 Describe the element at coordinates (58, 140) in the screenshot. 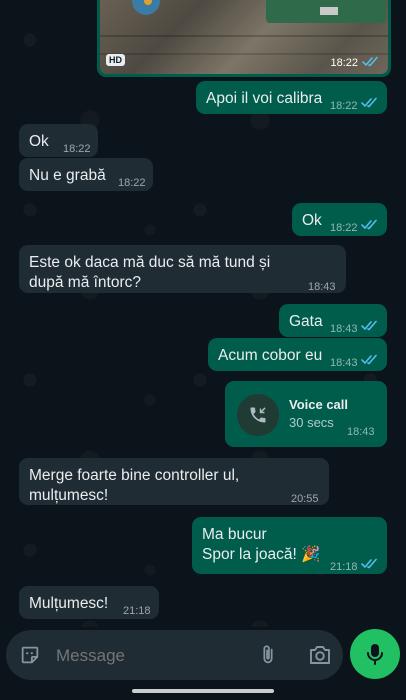

I see `incoming-message: Ok 18:22` at that location.